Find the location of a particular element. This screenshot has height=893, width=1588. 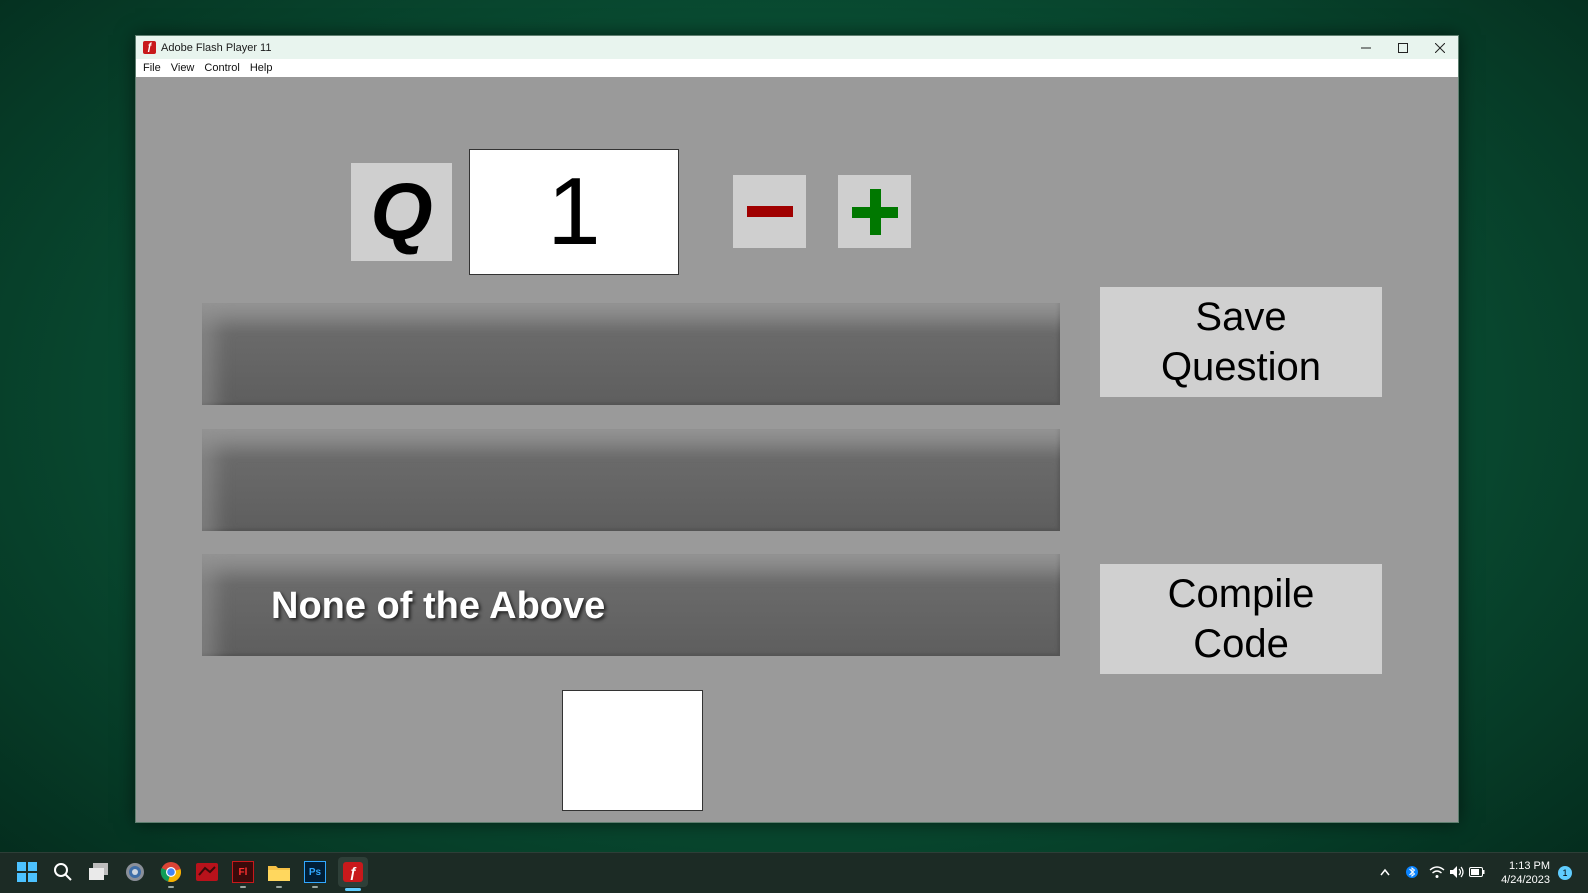

chrome-icon is located at coordinates (170, 872).